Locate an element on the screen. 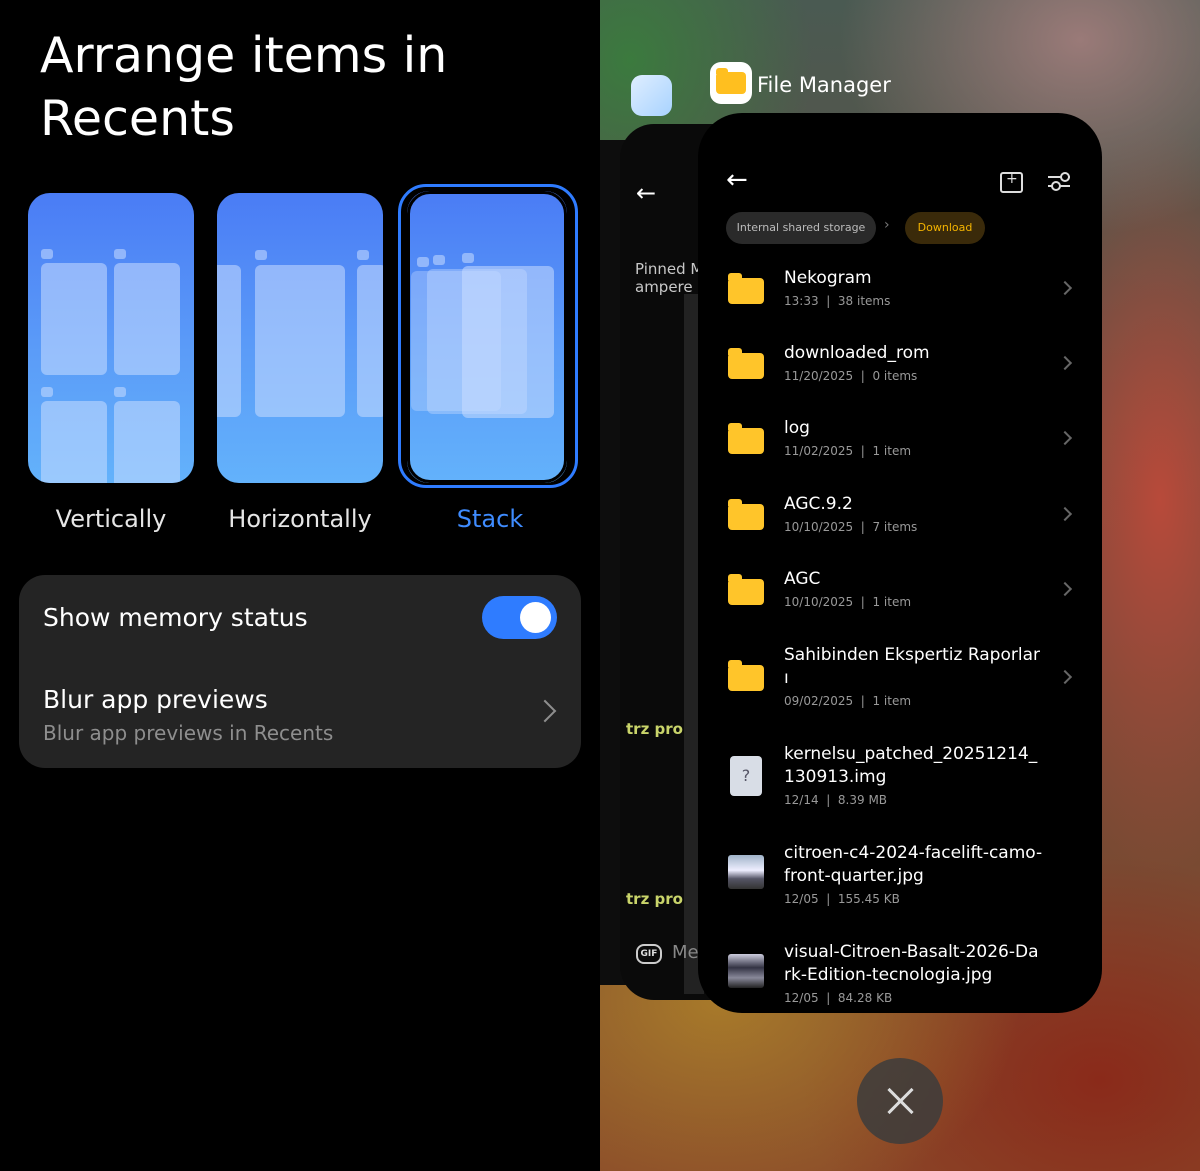  memory-status-toggle is located at coordinates (519, 617).